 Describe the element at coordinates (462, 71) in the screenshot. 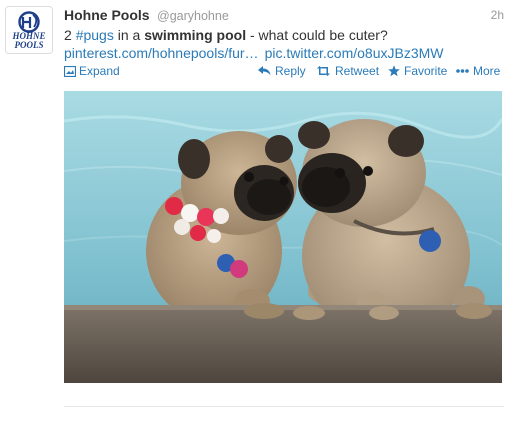

I see `ellipsis-icon` at that location.